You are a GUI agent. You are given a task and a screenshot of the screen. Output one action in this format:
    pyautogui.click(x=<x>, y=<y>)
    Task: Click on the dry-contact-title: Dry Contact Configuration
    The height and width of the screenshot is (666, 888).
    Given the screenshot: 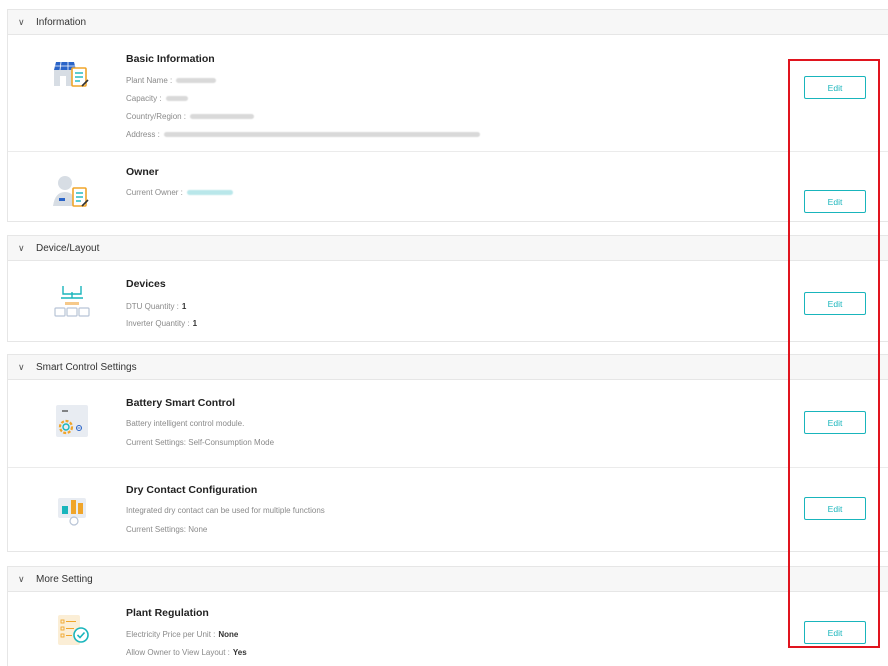 What is the action you would take?
    pyautogui.click(x=192, y=490)
    